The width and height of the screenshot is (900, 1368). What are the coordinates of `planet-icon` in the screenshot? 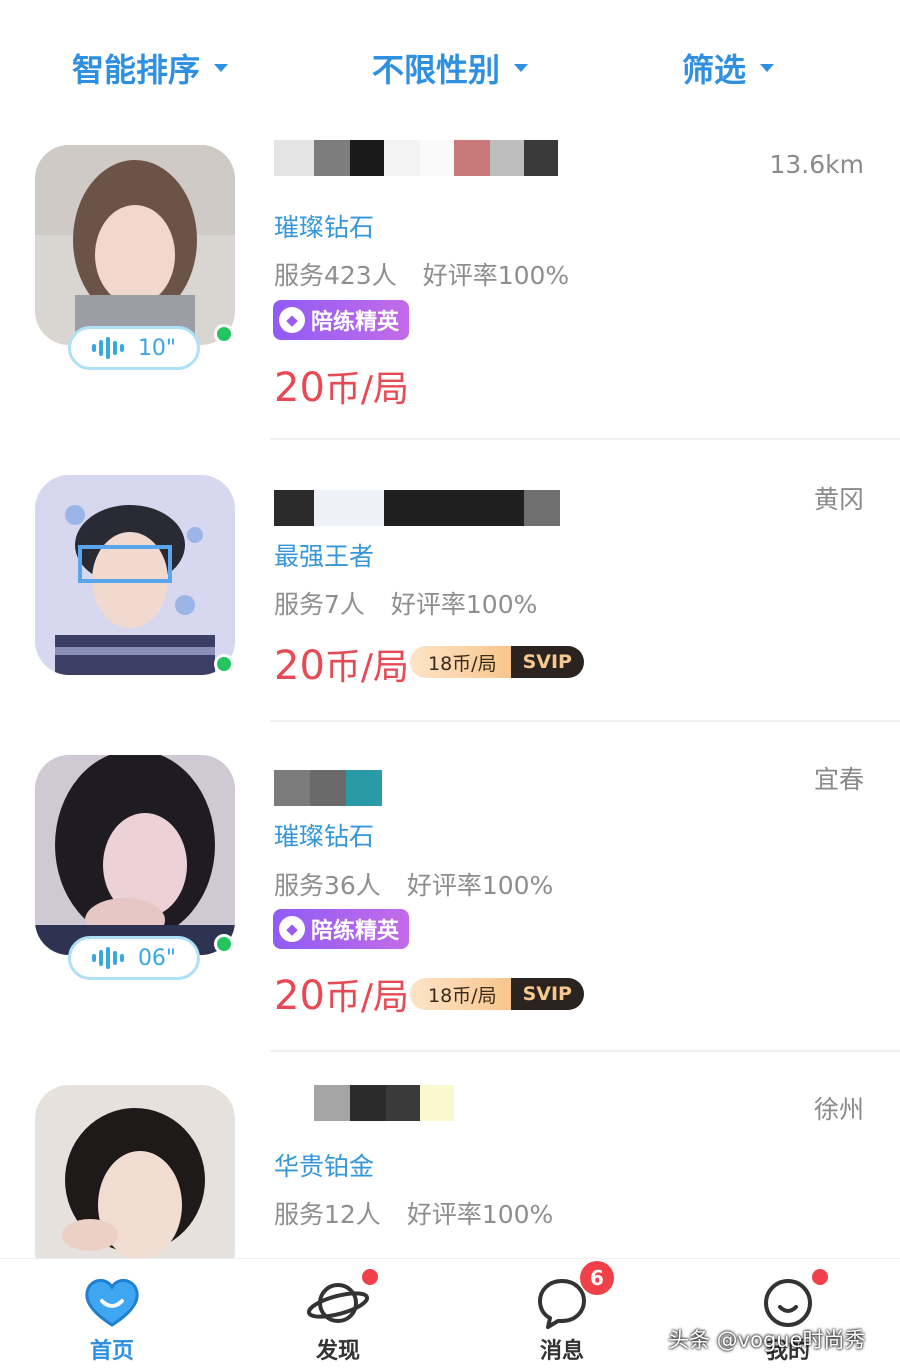 It's located at (342, 1300).